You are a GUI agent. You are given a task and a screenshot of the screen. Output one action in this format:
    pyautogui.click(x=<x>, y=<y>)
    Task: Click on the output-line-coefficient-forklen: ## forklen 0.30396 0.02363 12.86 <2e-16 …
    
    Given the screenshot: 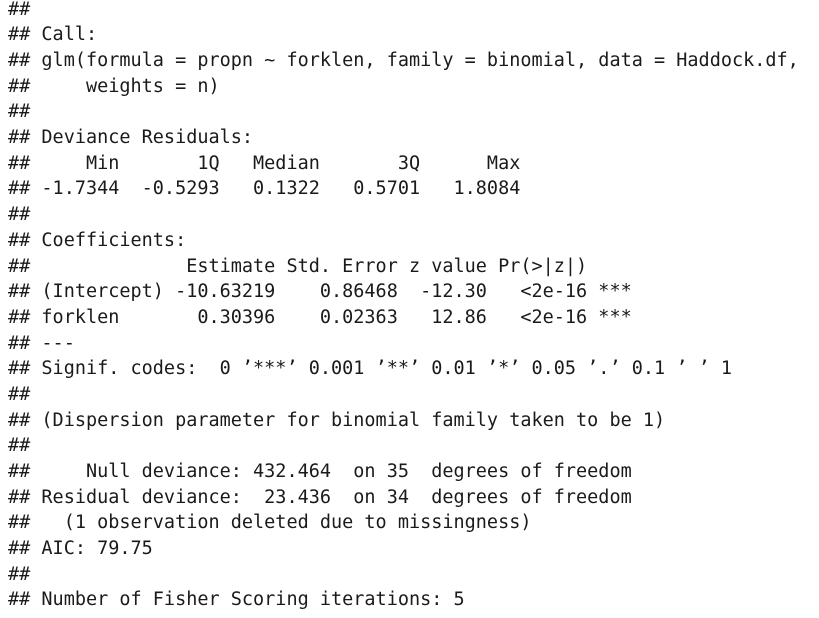 What is the action you would take?
    pyautogui.click(x=320, y=317)
    